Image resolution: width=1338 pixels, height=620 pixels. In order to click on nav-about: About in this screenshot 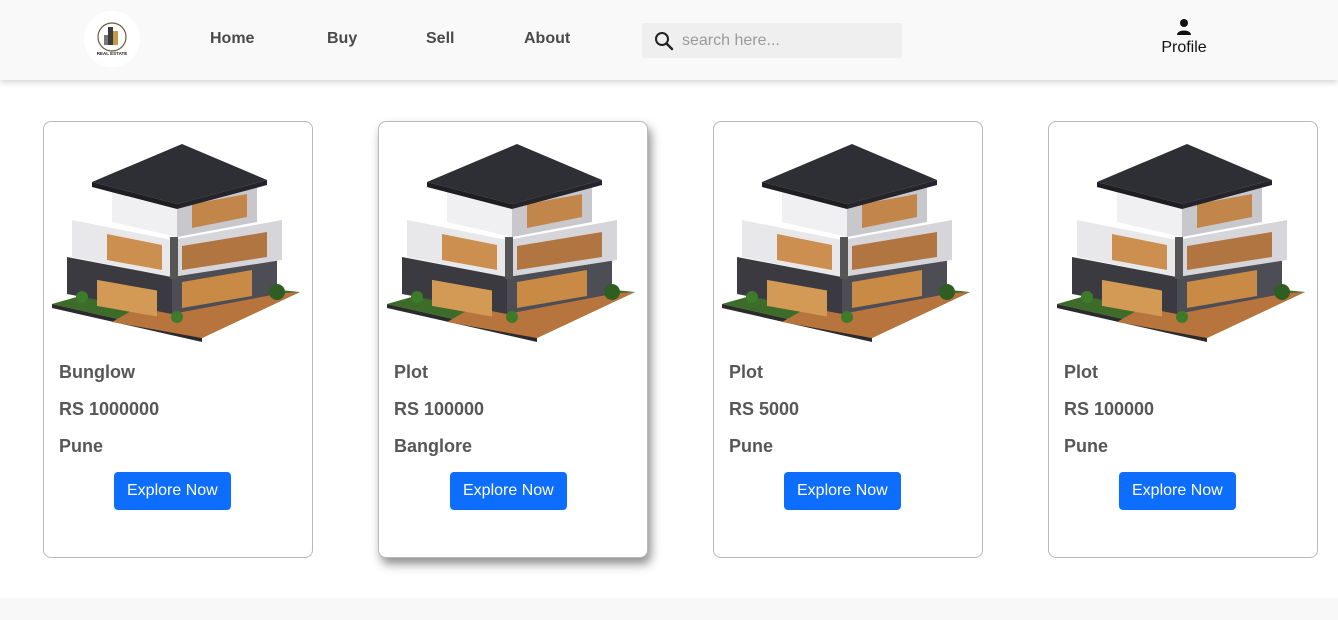, I will do `click(547, 39)`.